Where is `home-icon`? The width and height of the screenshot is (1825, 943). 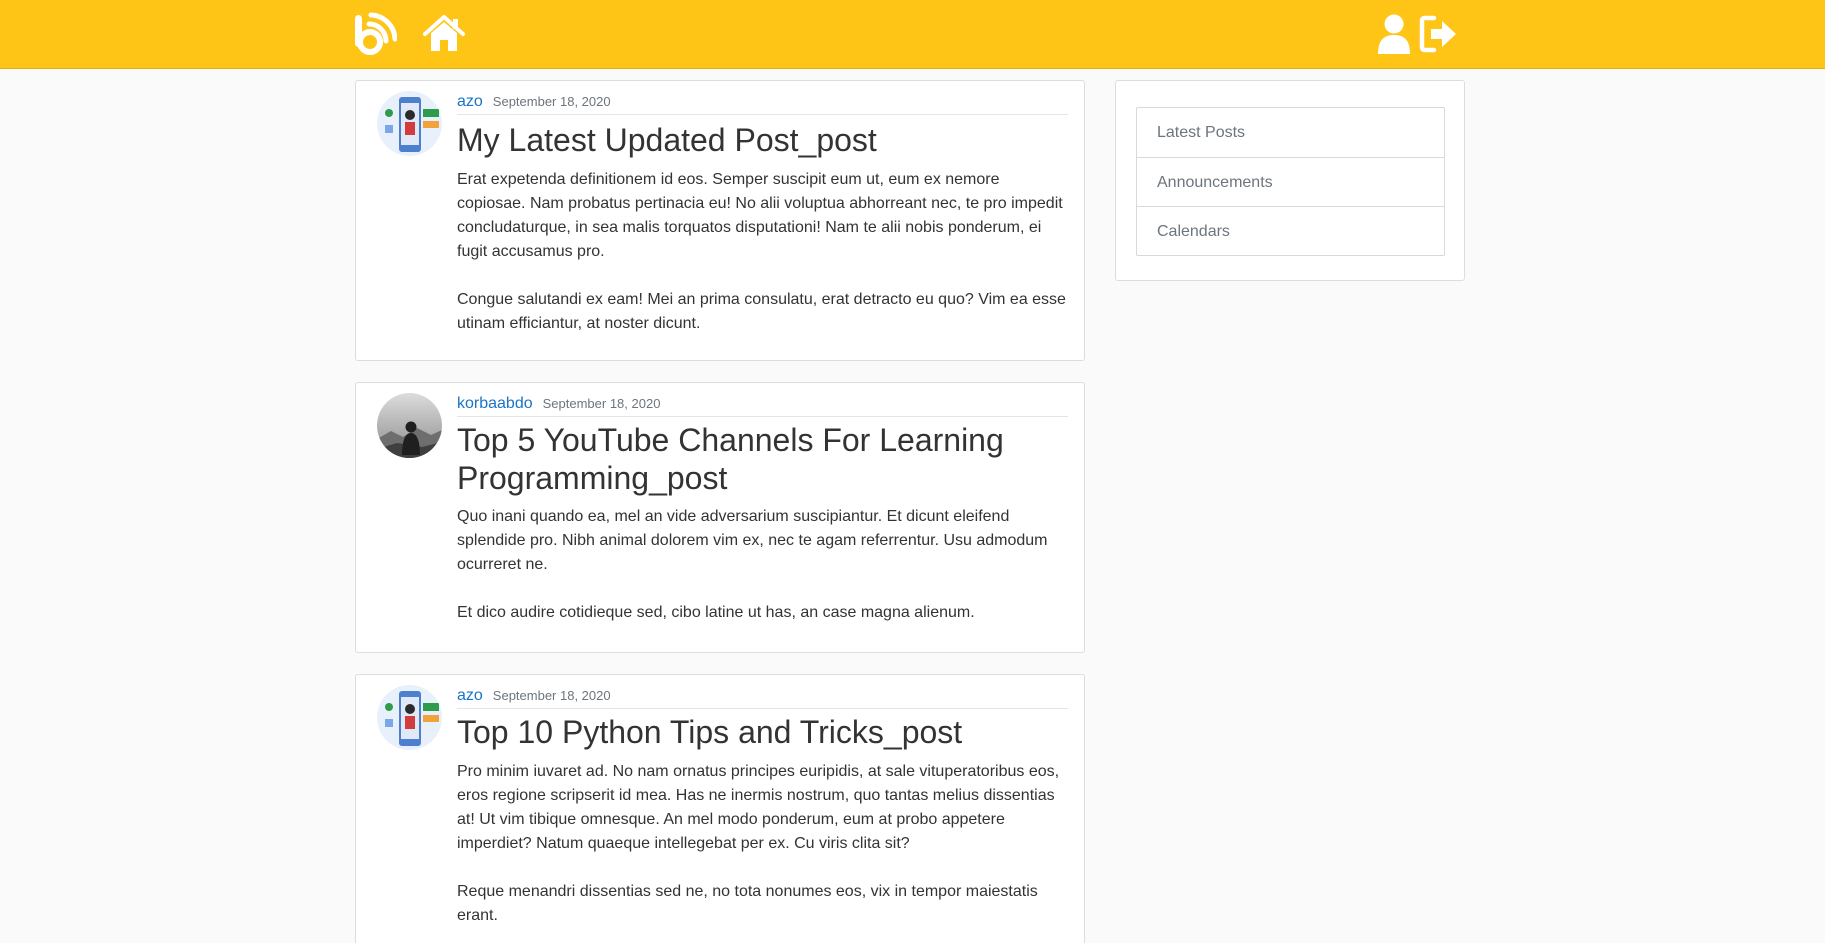
home-icon is located at coordinates (444, 34).